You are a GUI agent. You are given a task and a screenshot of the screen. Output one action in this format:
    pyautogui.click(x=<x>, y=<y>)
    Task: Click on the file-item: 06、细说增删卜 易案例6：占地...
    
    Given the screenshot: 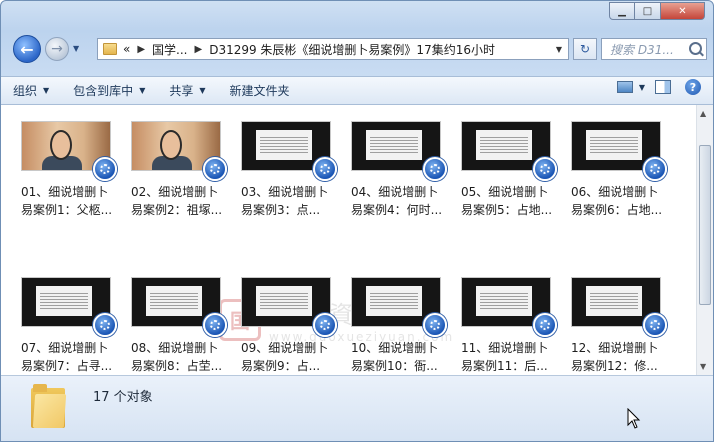 What is the action you would take?
    pyautogui.click(x=620, y=170)
    